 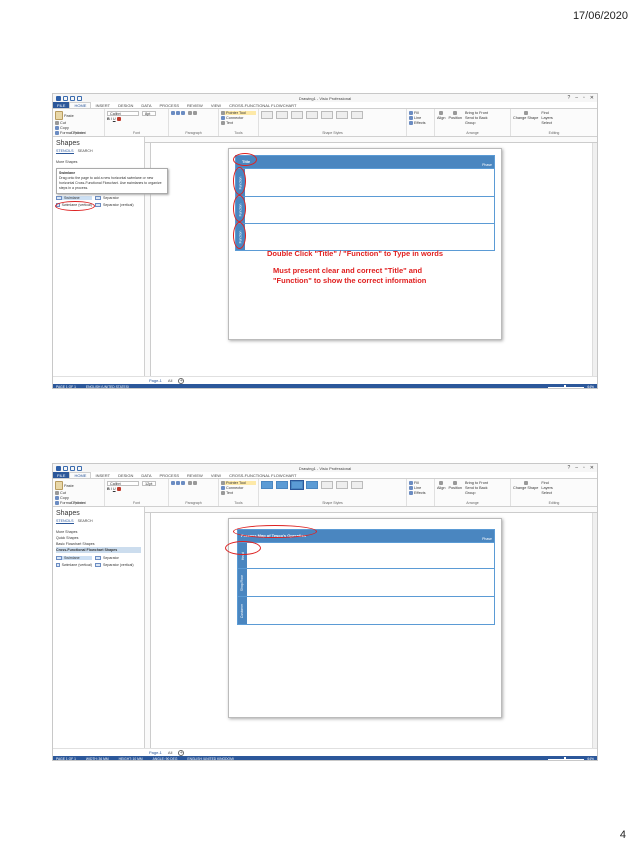 What do you see at coordinates (366, 610) in the screenshot?
I see `swimlane-row: Customer` at bounding box center [366, 610].